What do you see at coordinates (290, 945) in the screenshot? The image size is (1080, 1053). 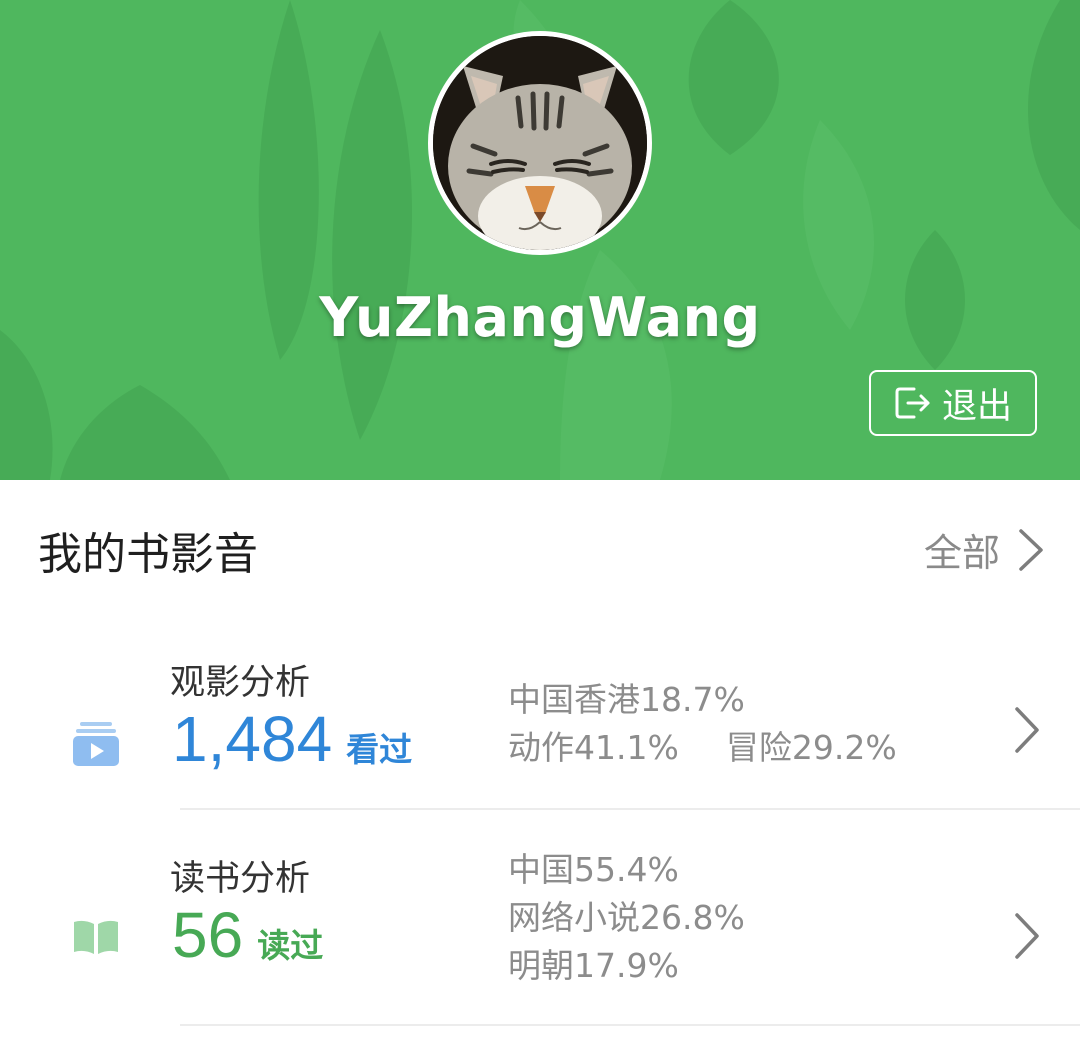 I see `book-count-unit: 读过` at bounding box center [290, 945].